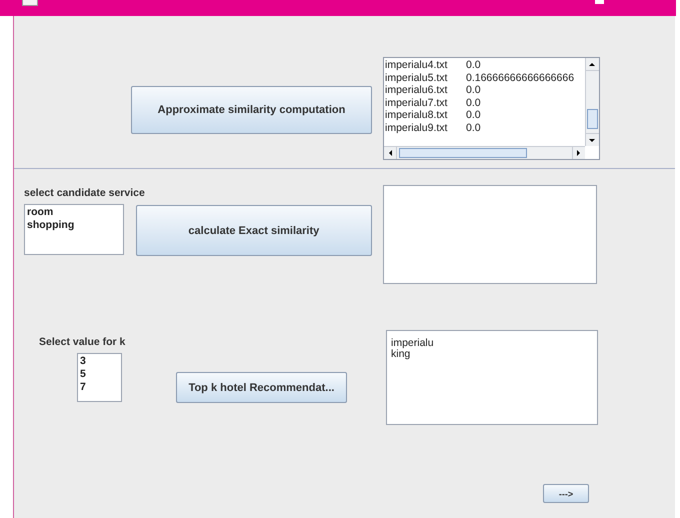 The height and width of the screenshot is (518, 680). I want to click on similarity-output-area, so click(490, 234).